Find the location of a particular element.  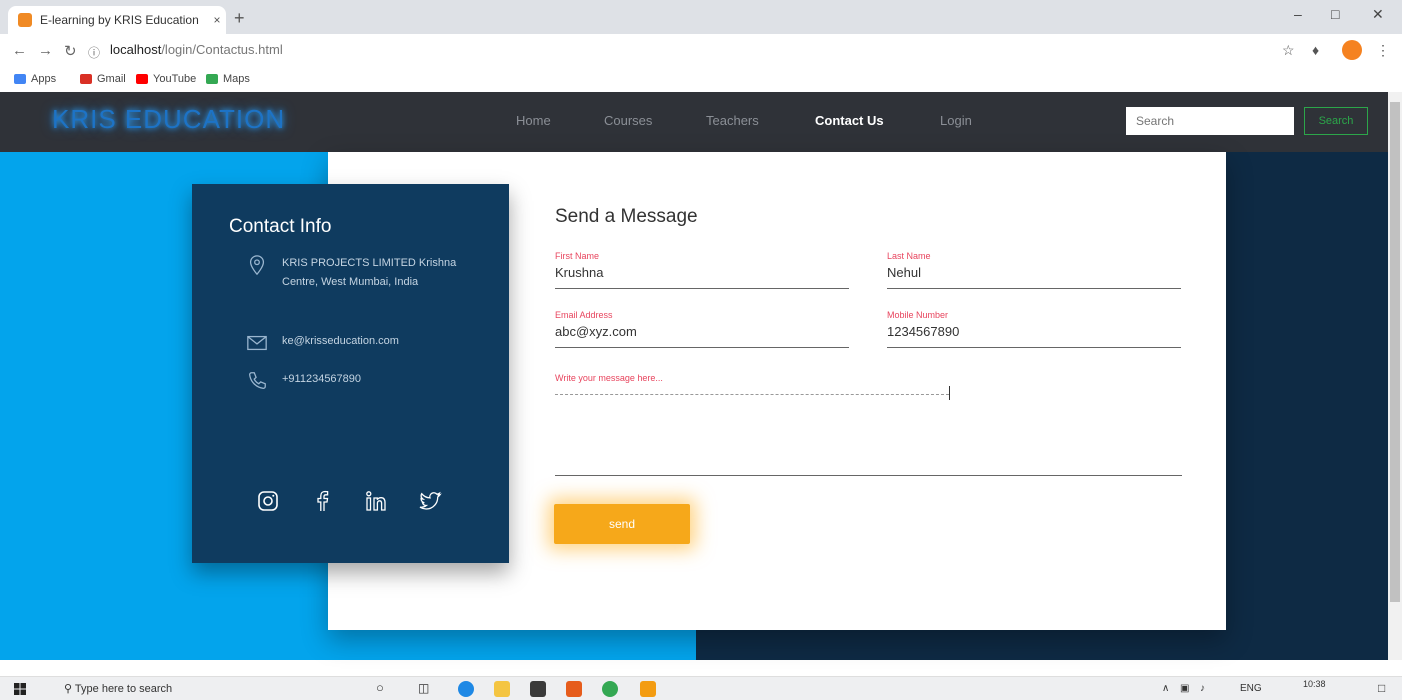

nav-home: Home is located at coordinates (533, 120).